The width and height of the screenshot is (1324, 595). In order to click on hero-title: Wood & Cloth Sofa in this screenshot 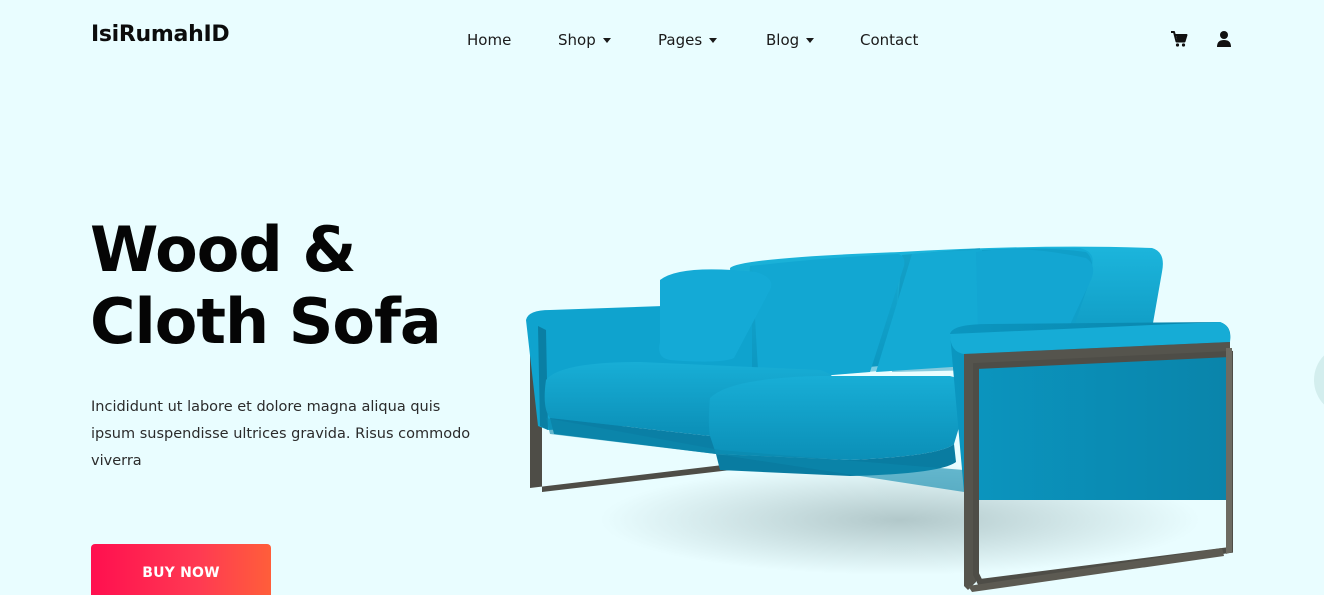, I will do `click(266, 285)`.